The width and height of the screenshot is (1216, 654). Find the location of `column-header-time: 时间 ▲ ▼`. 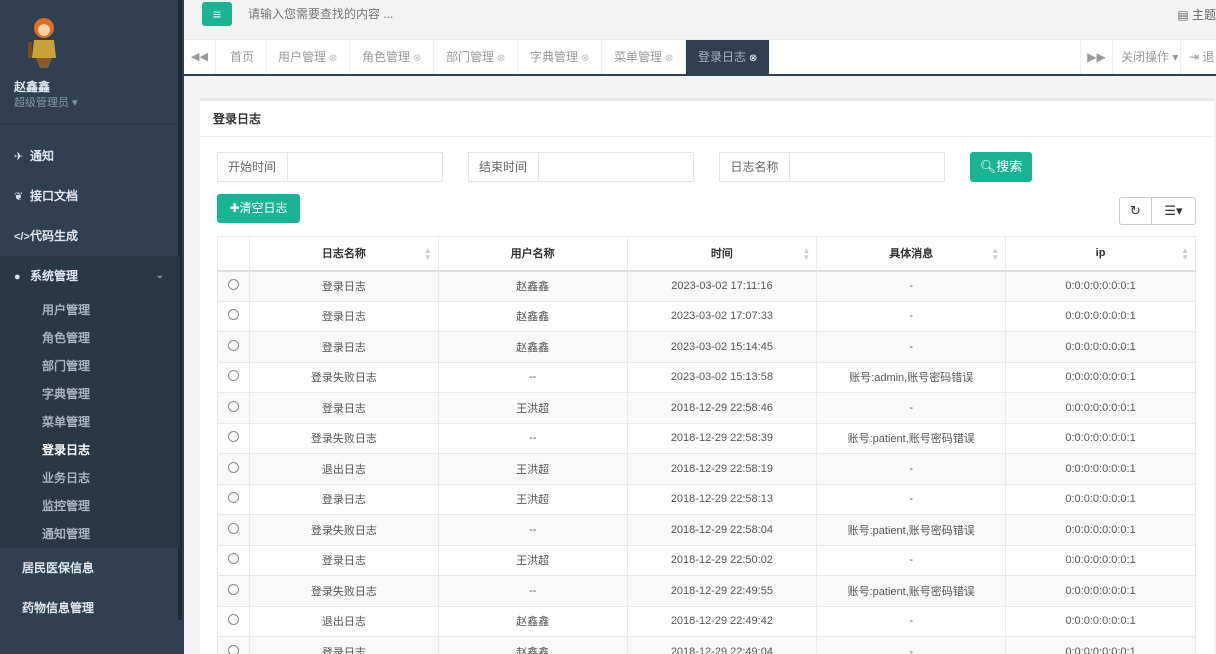

column-header-time: 时间 ▲ ▼ is located at coordinates (722, 254).